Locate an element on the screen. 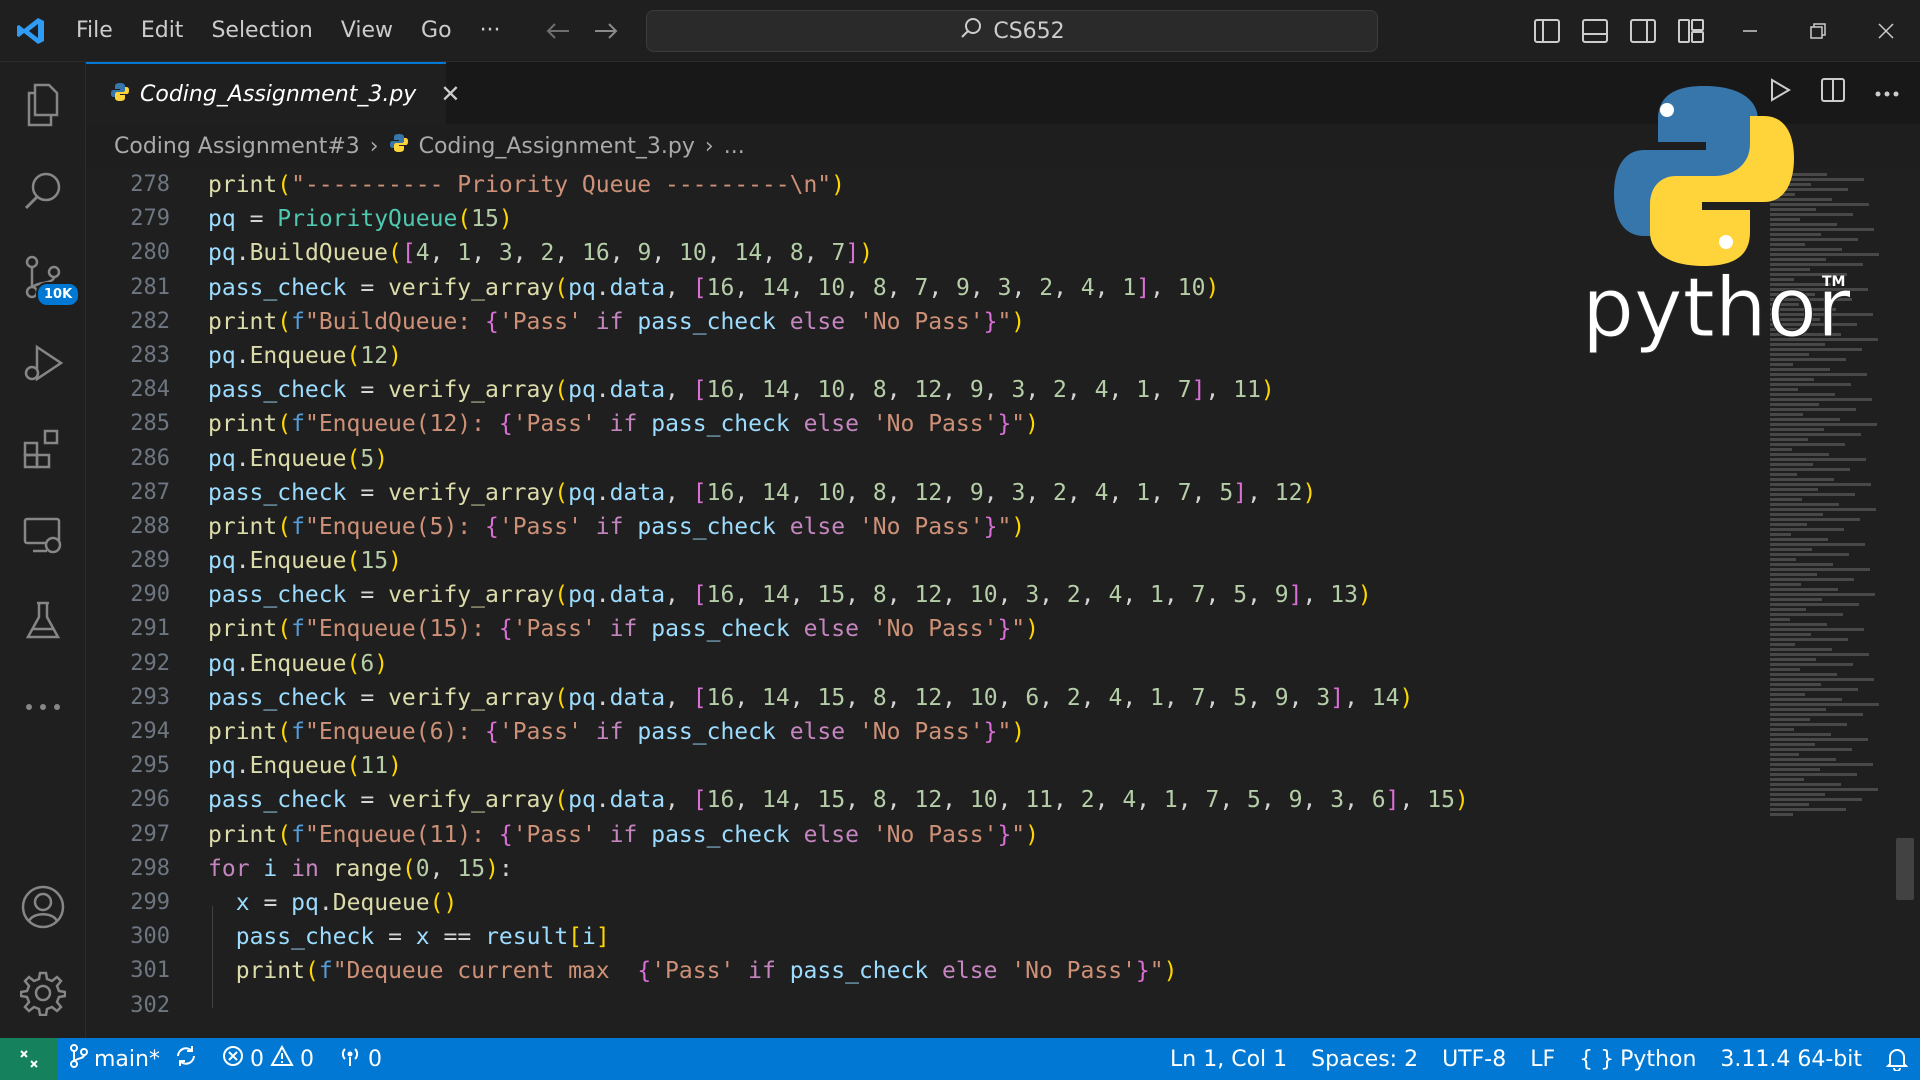 This screenshot has width=1920, height=1080. more-actions-icon is located at coordinates (1887, 92).